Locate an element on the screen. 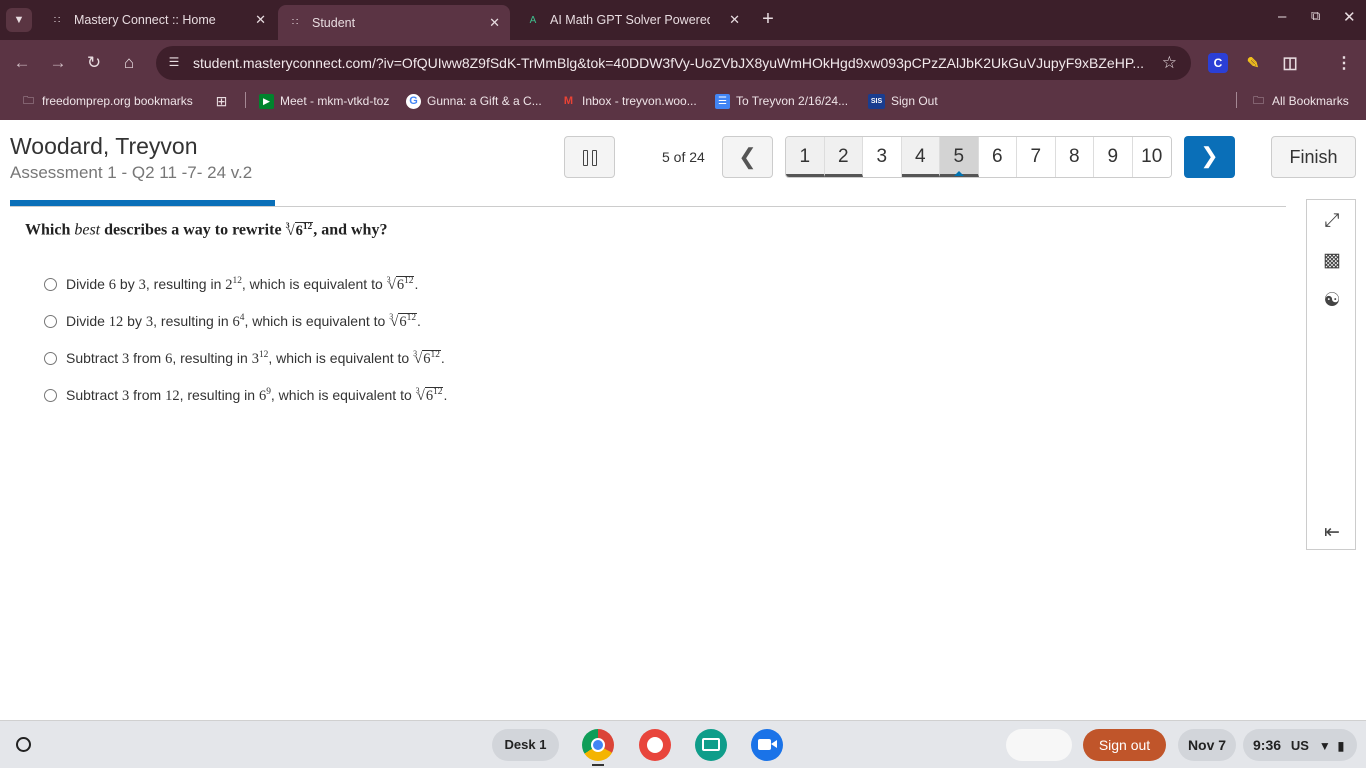 The width and height of the screenshot is (1366, 768). question-number-button: 1 is located at coordinates (805, 157).